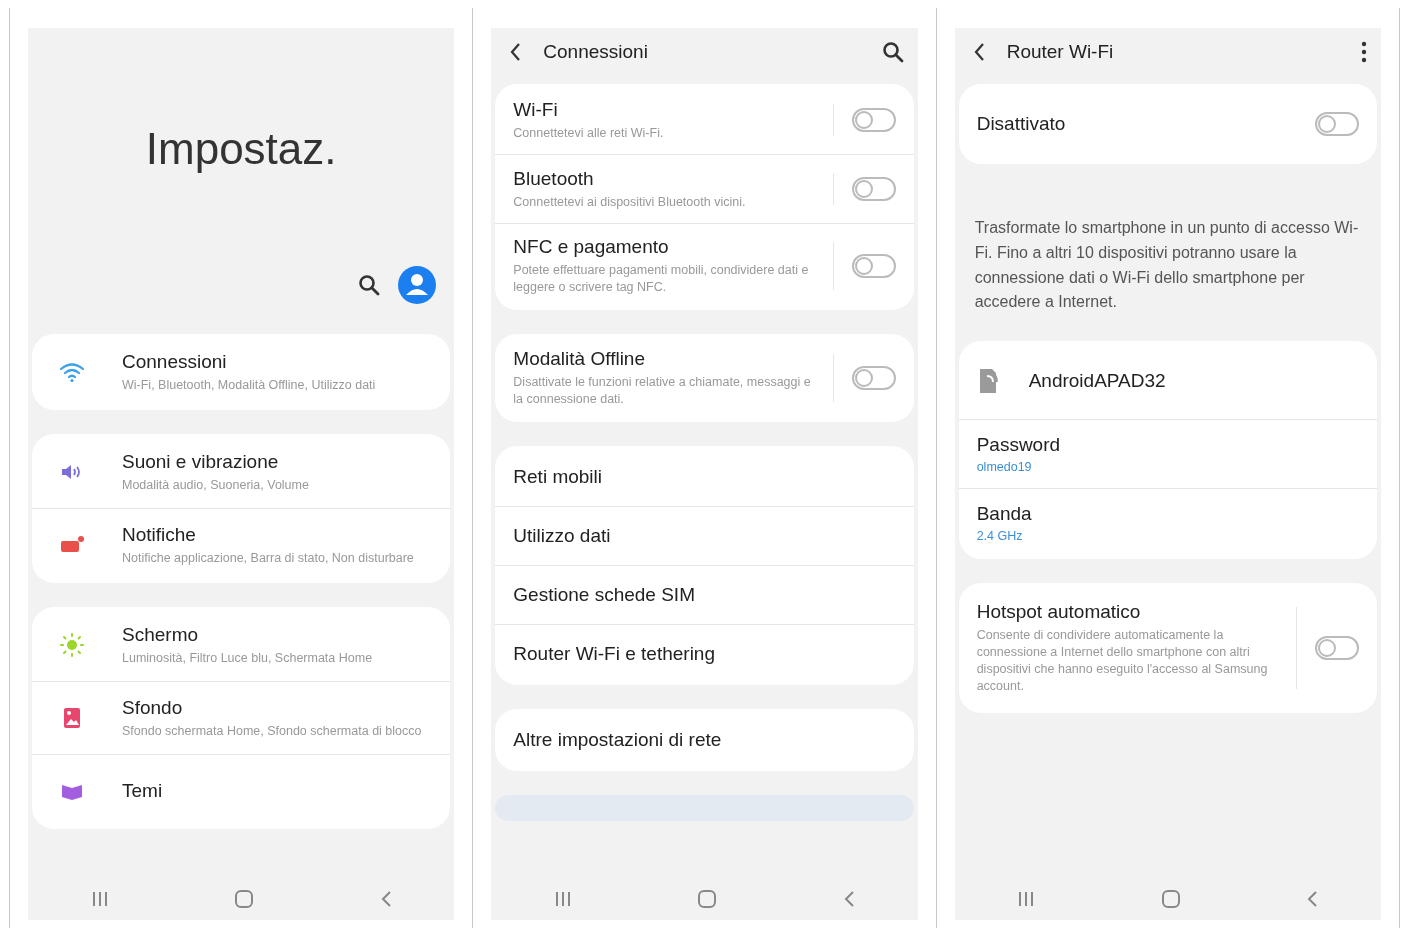 This screenshot has height=928, width=1407. Describe the element at coordinates (1097, 381) in the screenshot. I see `network-name: AndroidAPAD32` at that location.